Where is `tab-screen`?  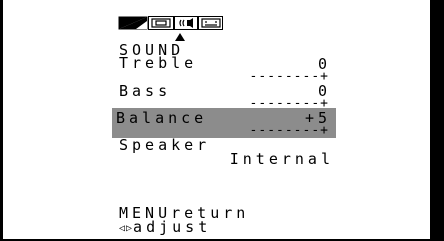
tab-screen is located at coordinates (161, 23).